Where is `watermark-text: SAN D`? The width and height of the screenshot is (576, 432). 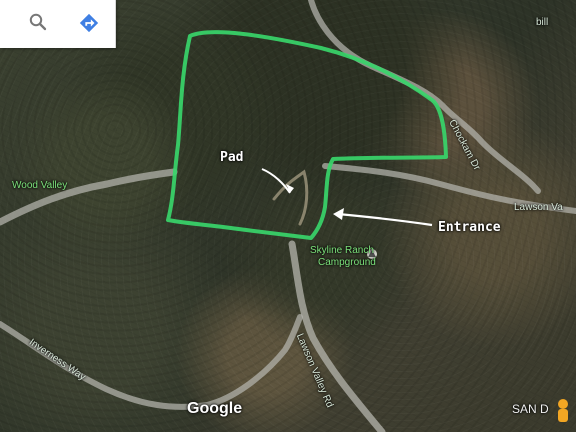
watermark-text: SAN D is located at coordinates (530, 409).